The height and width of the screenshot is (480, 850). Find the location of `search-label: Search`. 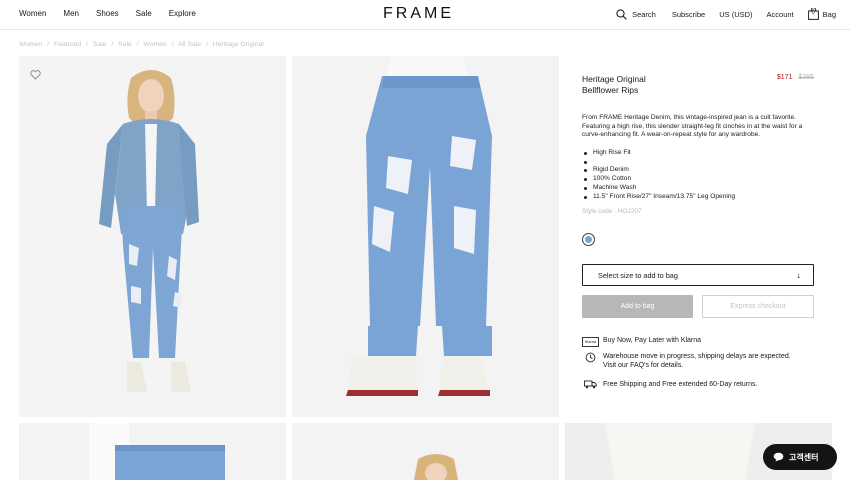

search-label: Search is located at coordinates (644, 14).